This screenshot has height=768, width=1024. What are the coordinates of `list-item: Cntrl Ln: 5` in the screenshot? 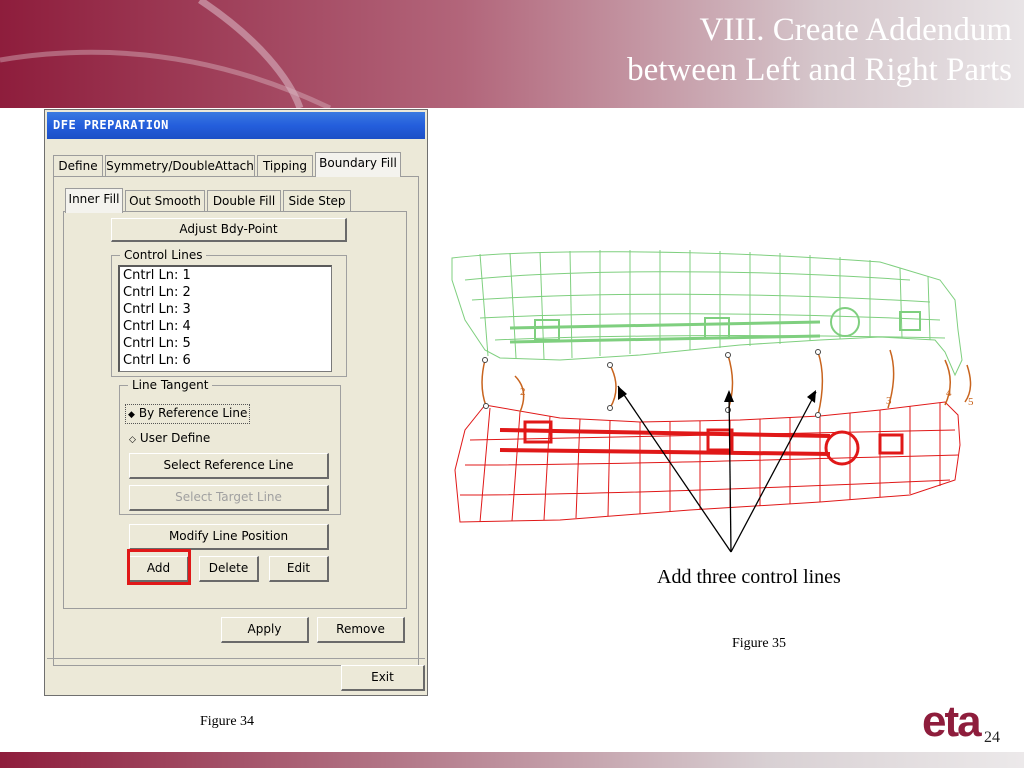 It's located at (225, 343).